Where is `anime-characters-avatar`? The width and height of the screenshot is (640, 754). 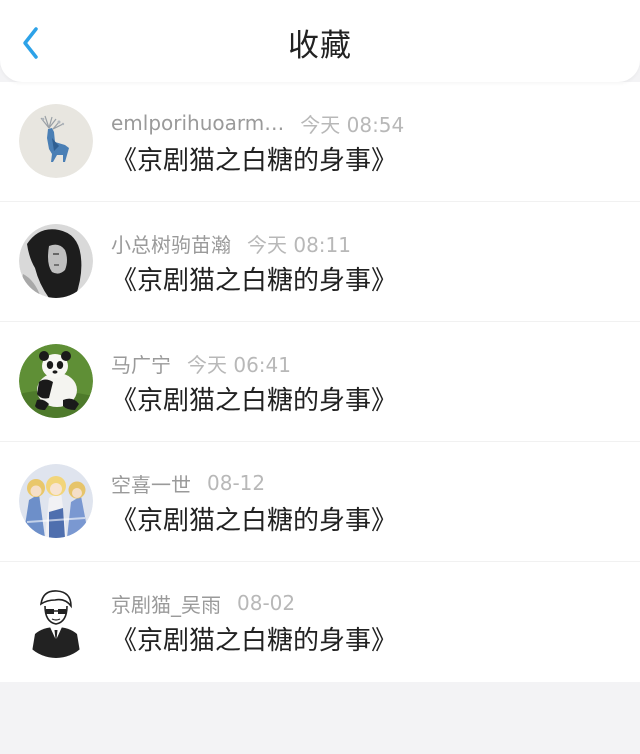
anime-characters-avatar is located at coordinates (56, 501).